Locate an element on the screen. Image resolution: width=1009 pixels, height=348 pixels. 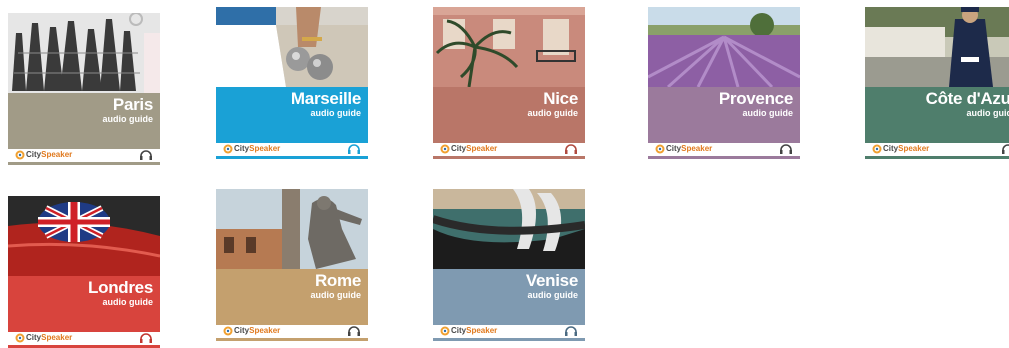
city-name: Venise is located at coordinates (552, 281).